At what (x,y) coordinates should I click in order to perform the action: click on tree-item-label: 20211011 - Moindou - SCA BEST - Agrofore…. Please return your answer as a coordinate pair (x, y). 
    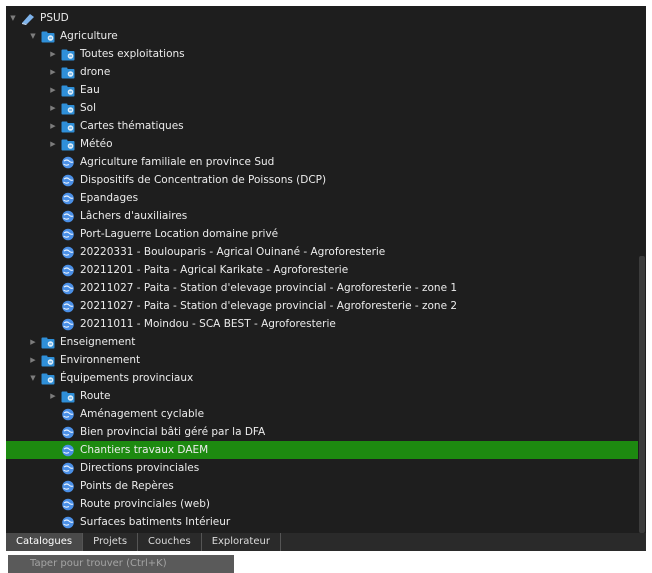
    Looking at the image, I should click on (208, 324).